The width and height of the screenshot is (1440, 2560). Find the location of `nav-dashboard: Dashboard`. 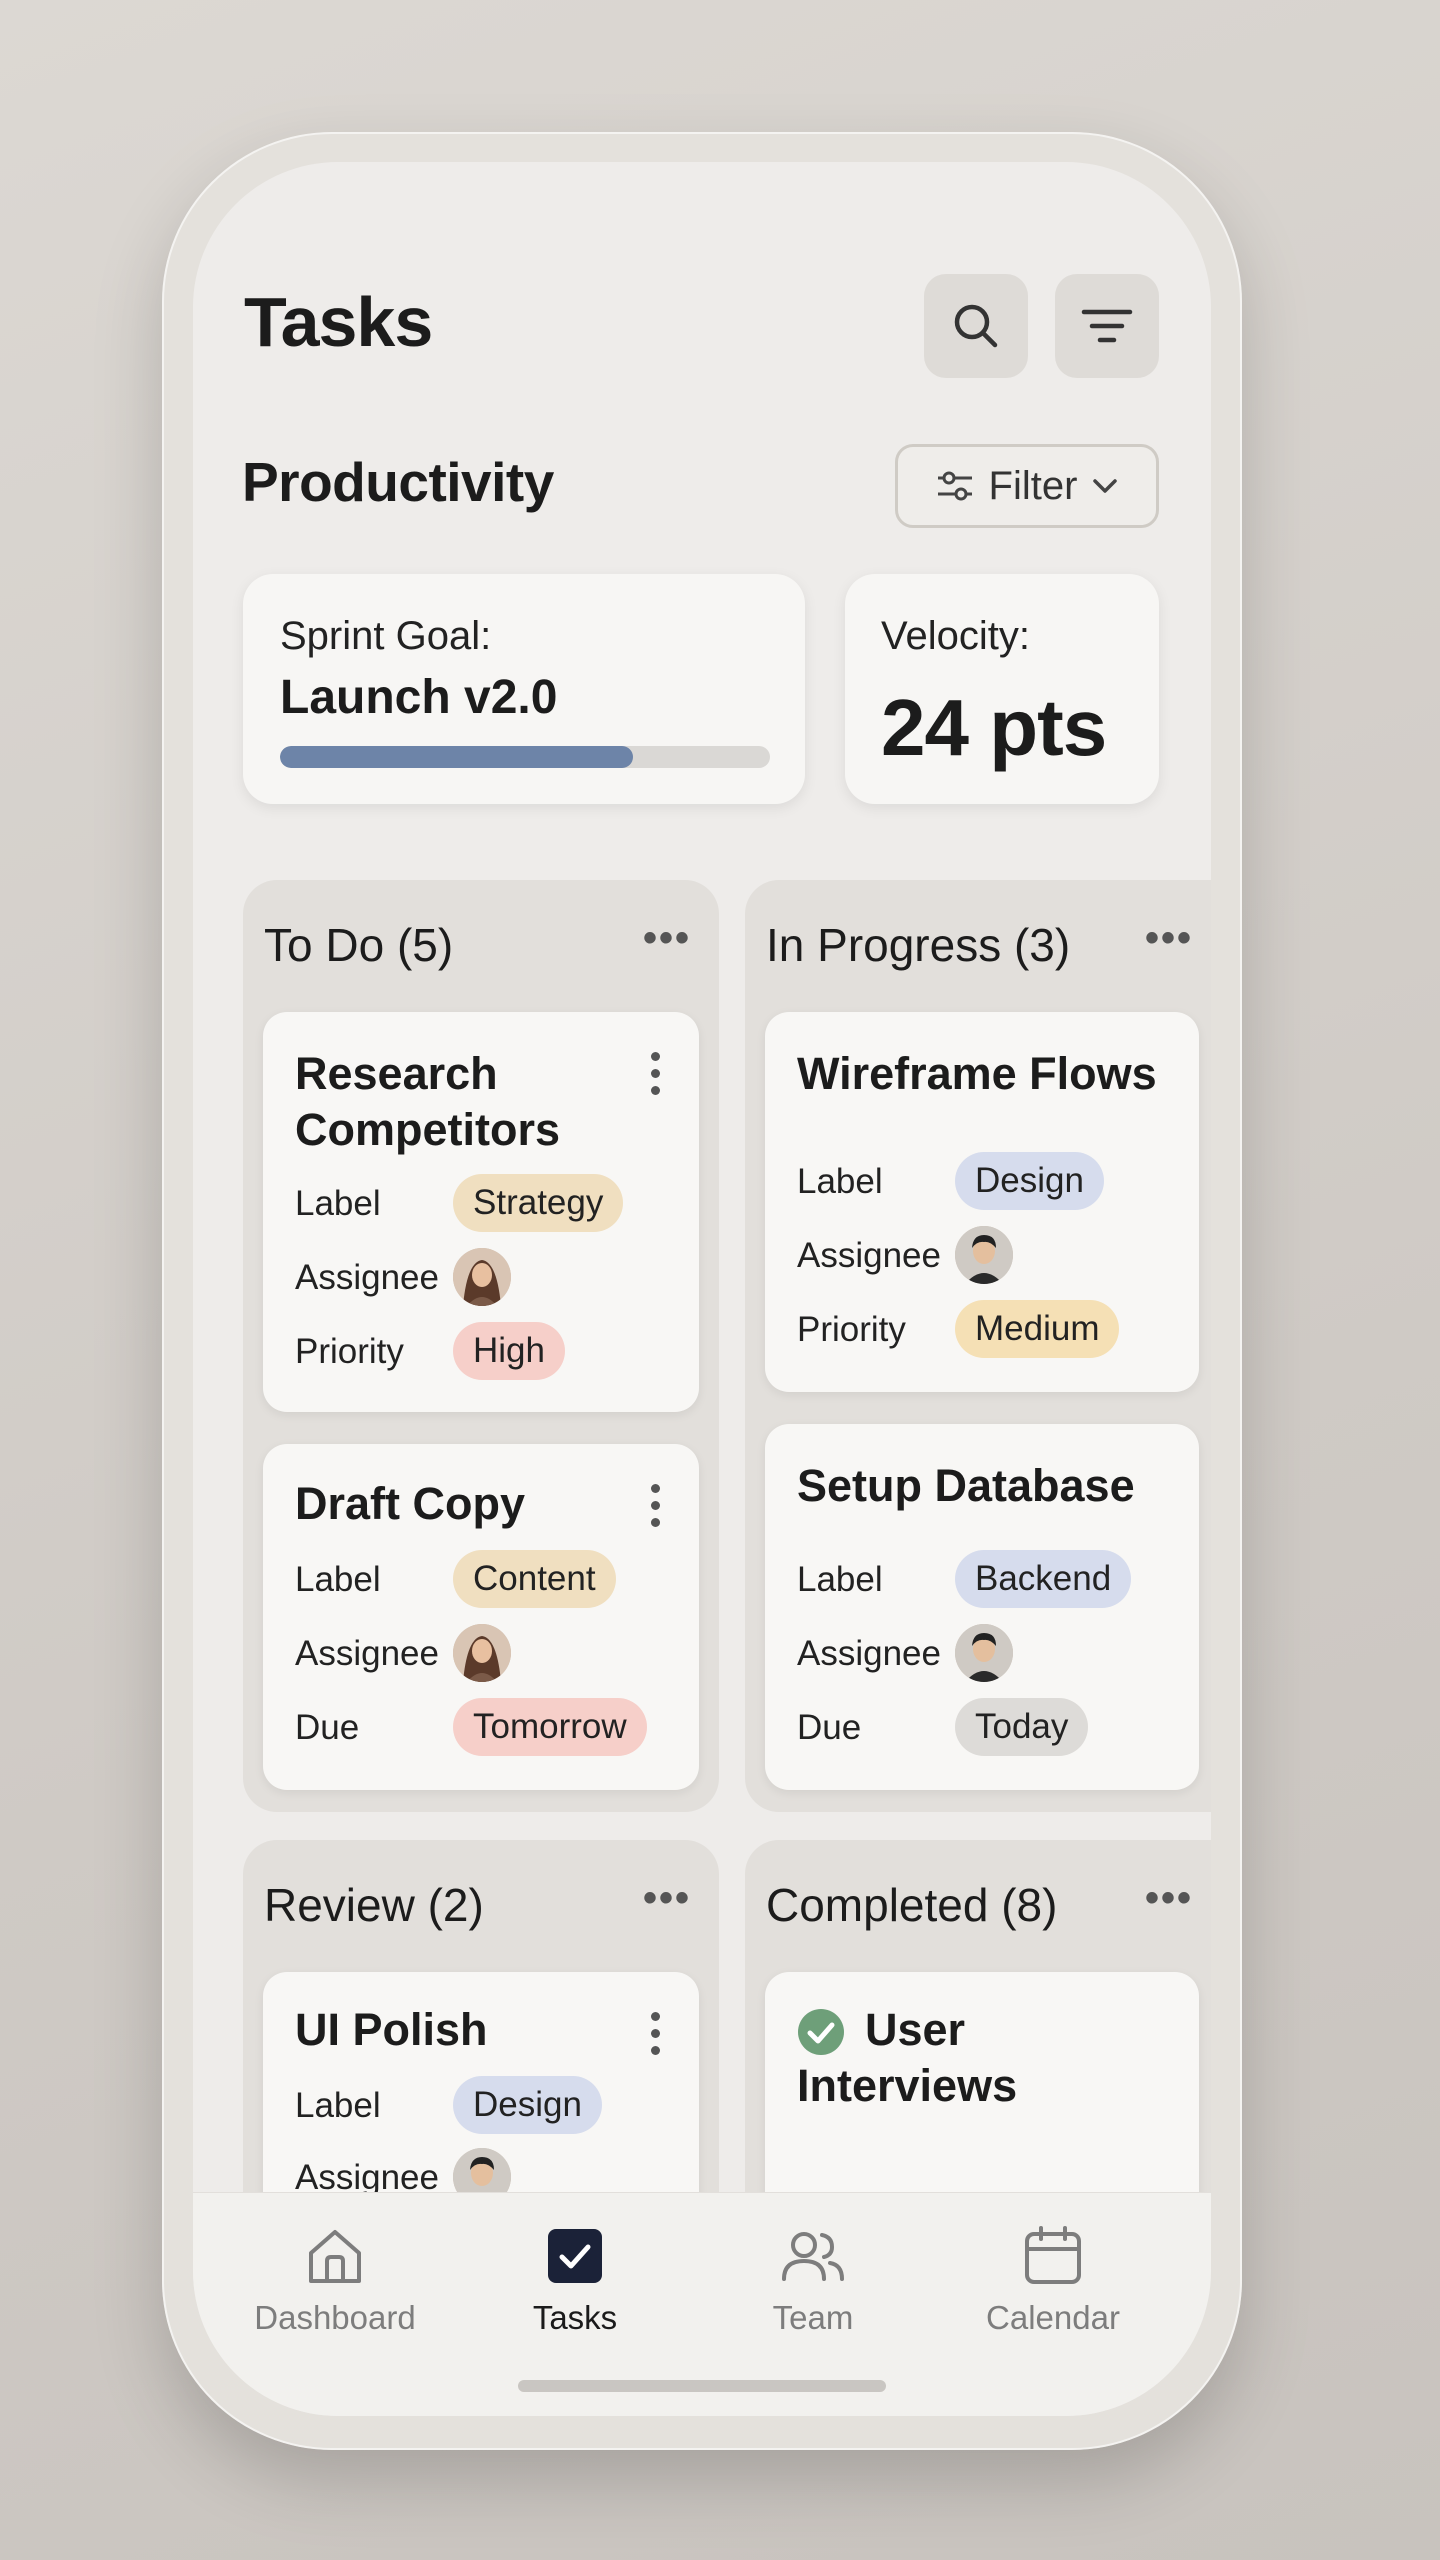

nav-dashboard: Dashboard is located at coordinates (335, 2280).